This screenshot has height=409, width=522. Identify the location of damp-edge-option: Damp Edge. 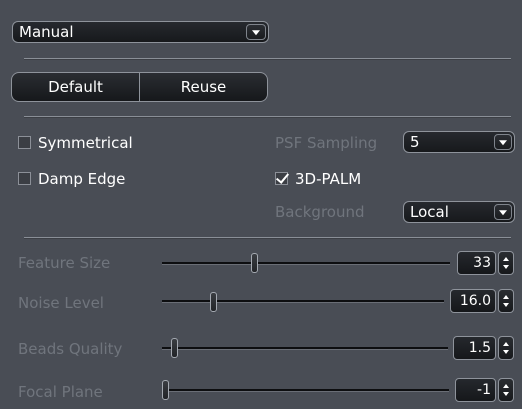
(88, 179).